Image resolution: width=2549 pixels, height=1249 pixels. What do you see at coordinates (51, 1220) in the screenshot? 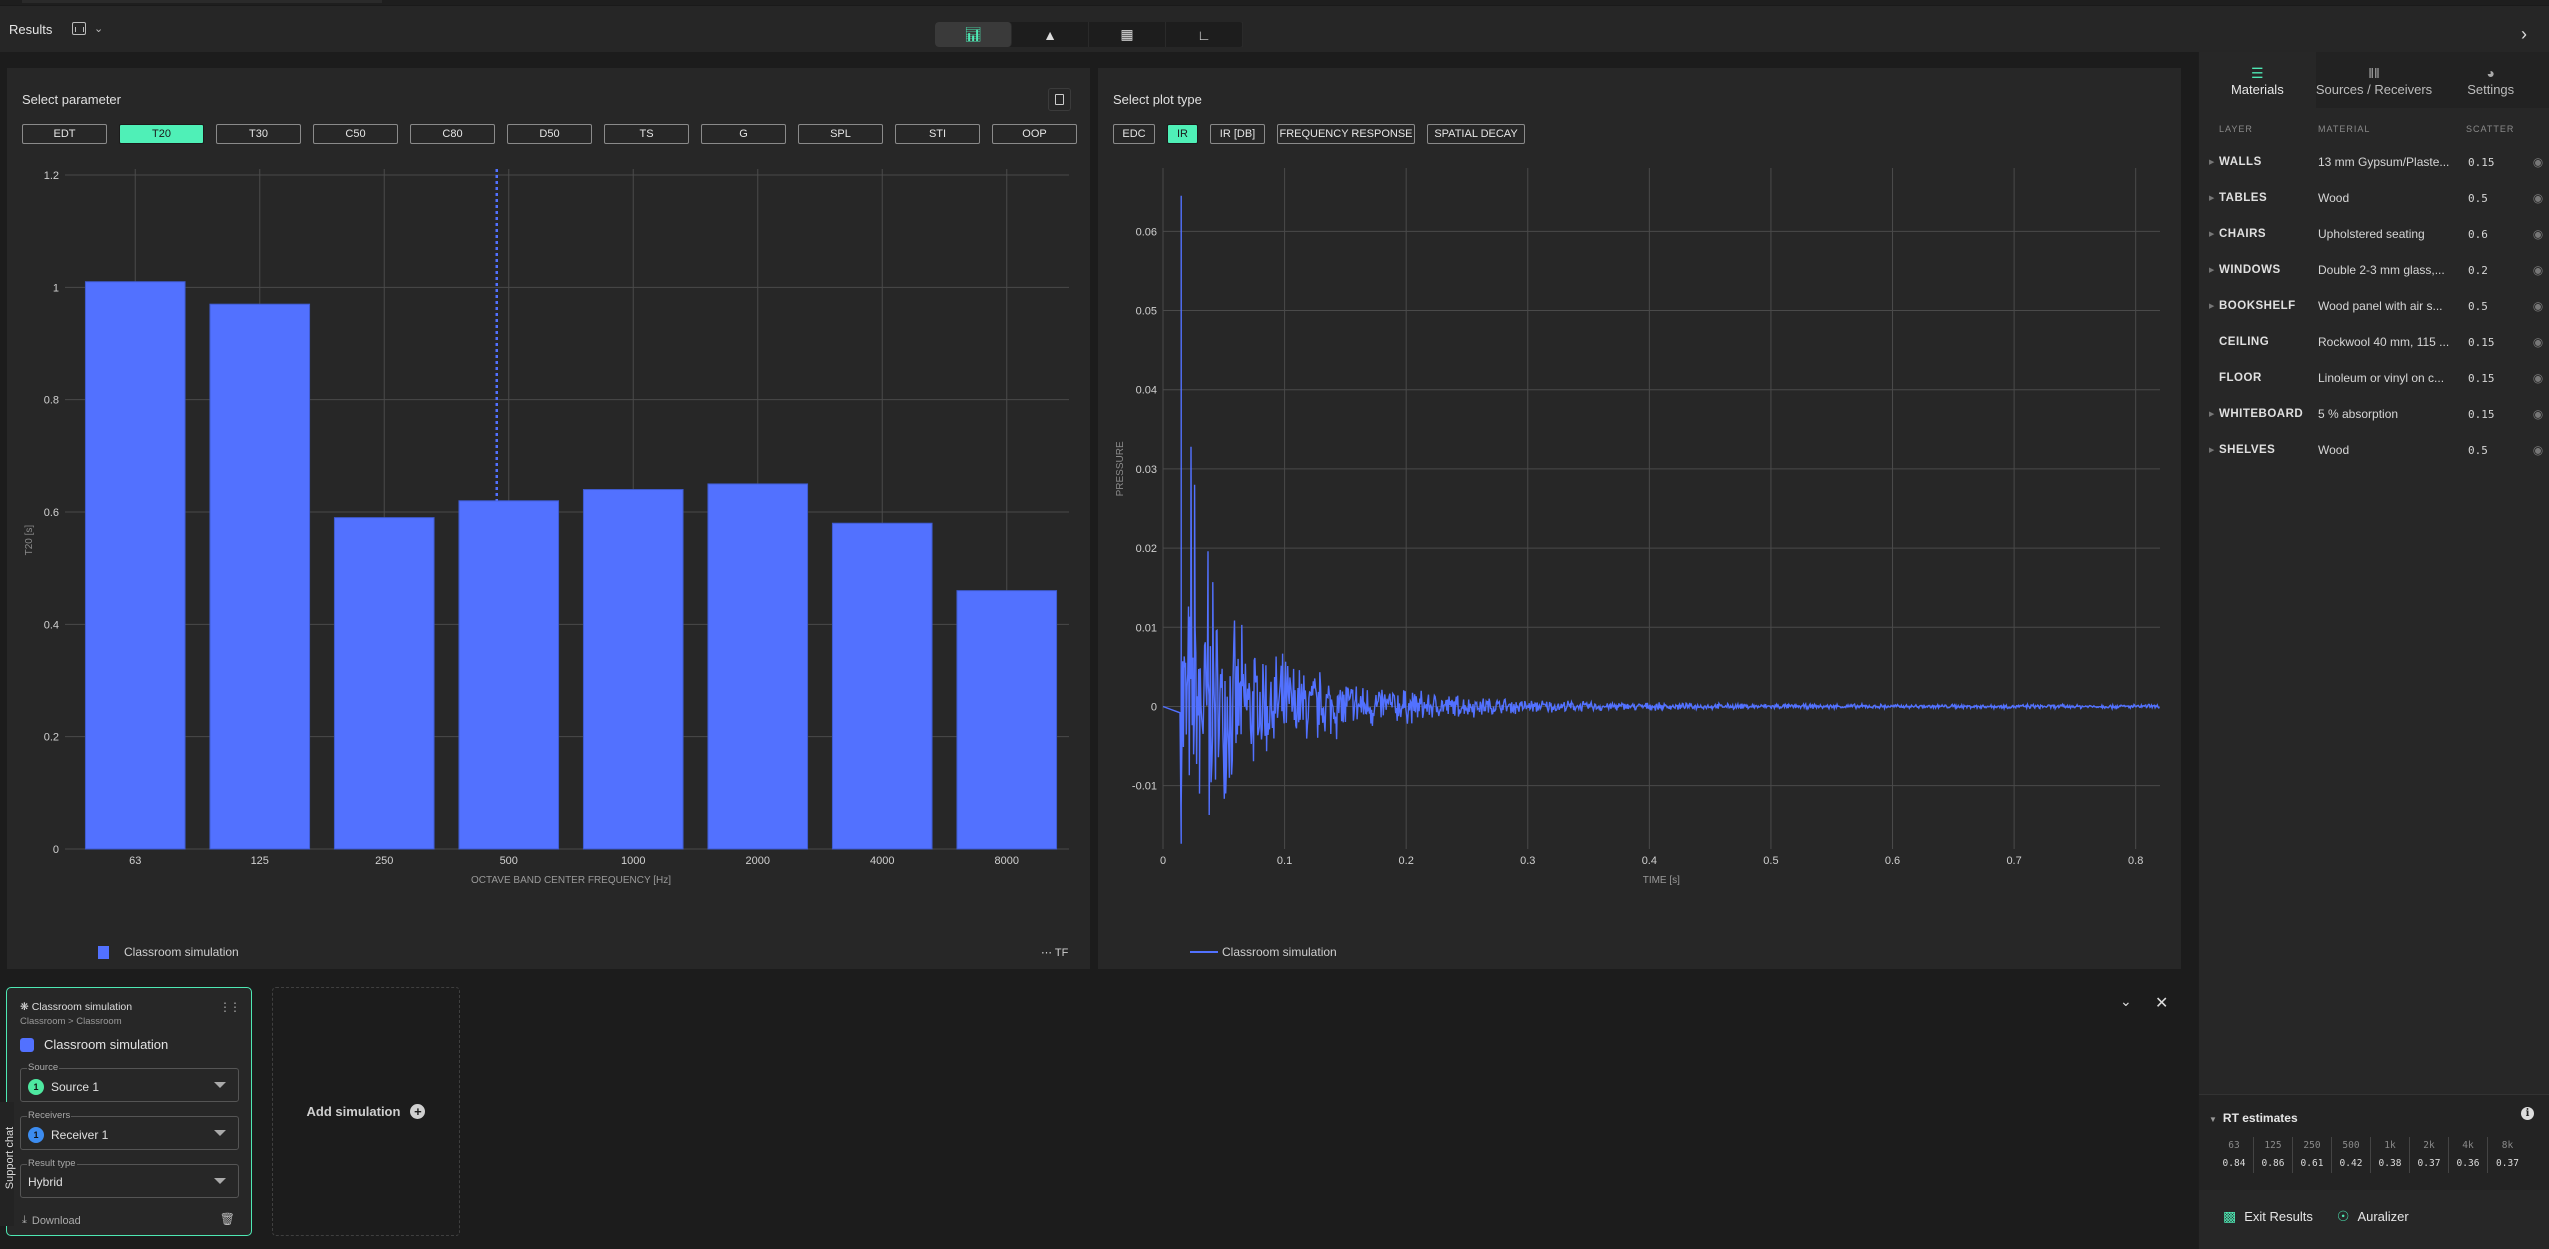
I see `download-button: ⤓ Download` at bounding box center [51, 1220].